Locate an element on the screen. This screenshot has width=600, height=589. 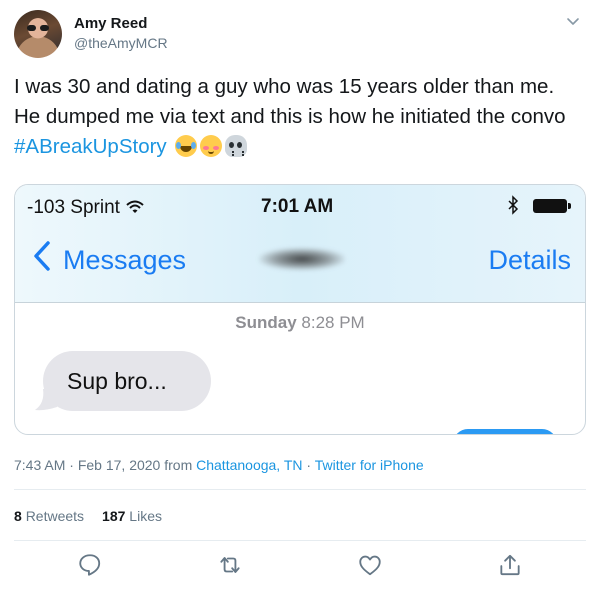
smiling-face-icon is located at coordinates (211, 146).